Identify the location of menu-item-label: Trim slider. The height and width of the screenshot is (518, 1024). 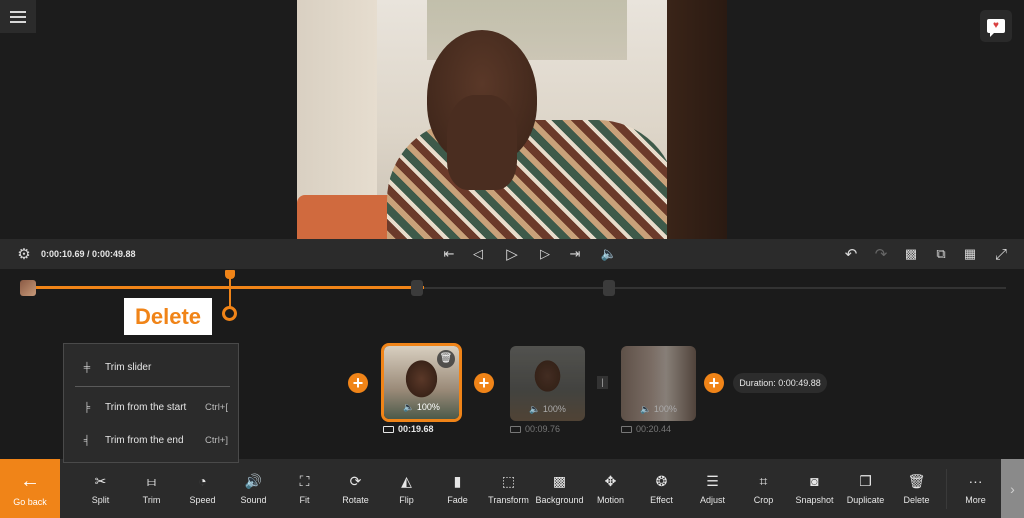
(128, 367).